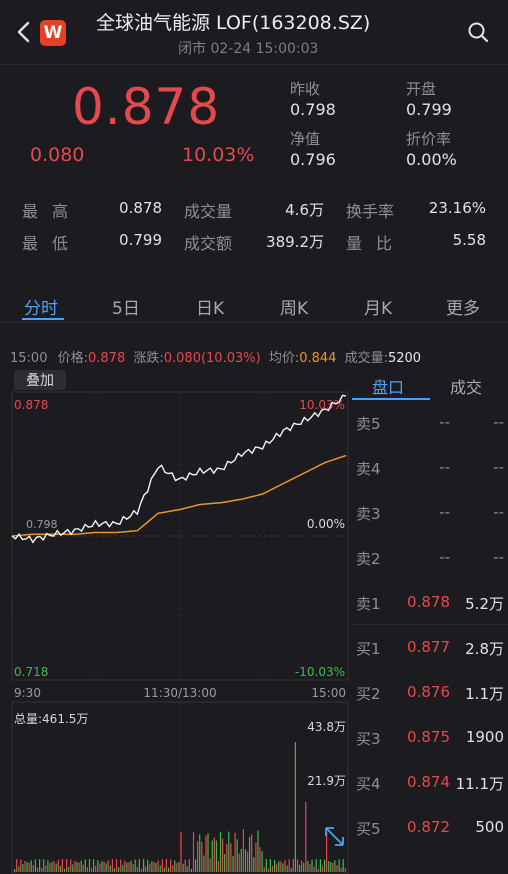 This screenshot has width=508, height=874. What do you see at coordinates (388, 386) in the screenshot?
I see `tab-order-book: 盘口` at bounding box center [388, 386].